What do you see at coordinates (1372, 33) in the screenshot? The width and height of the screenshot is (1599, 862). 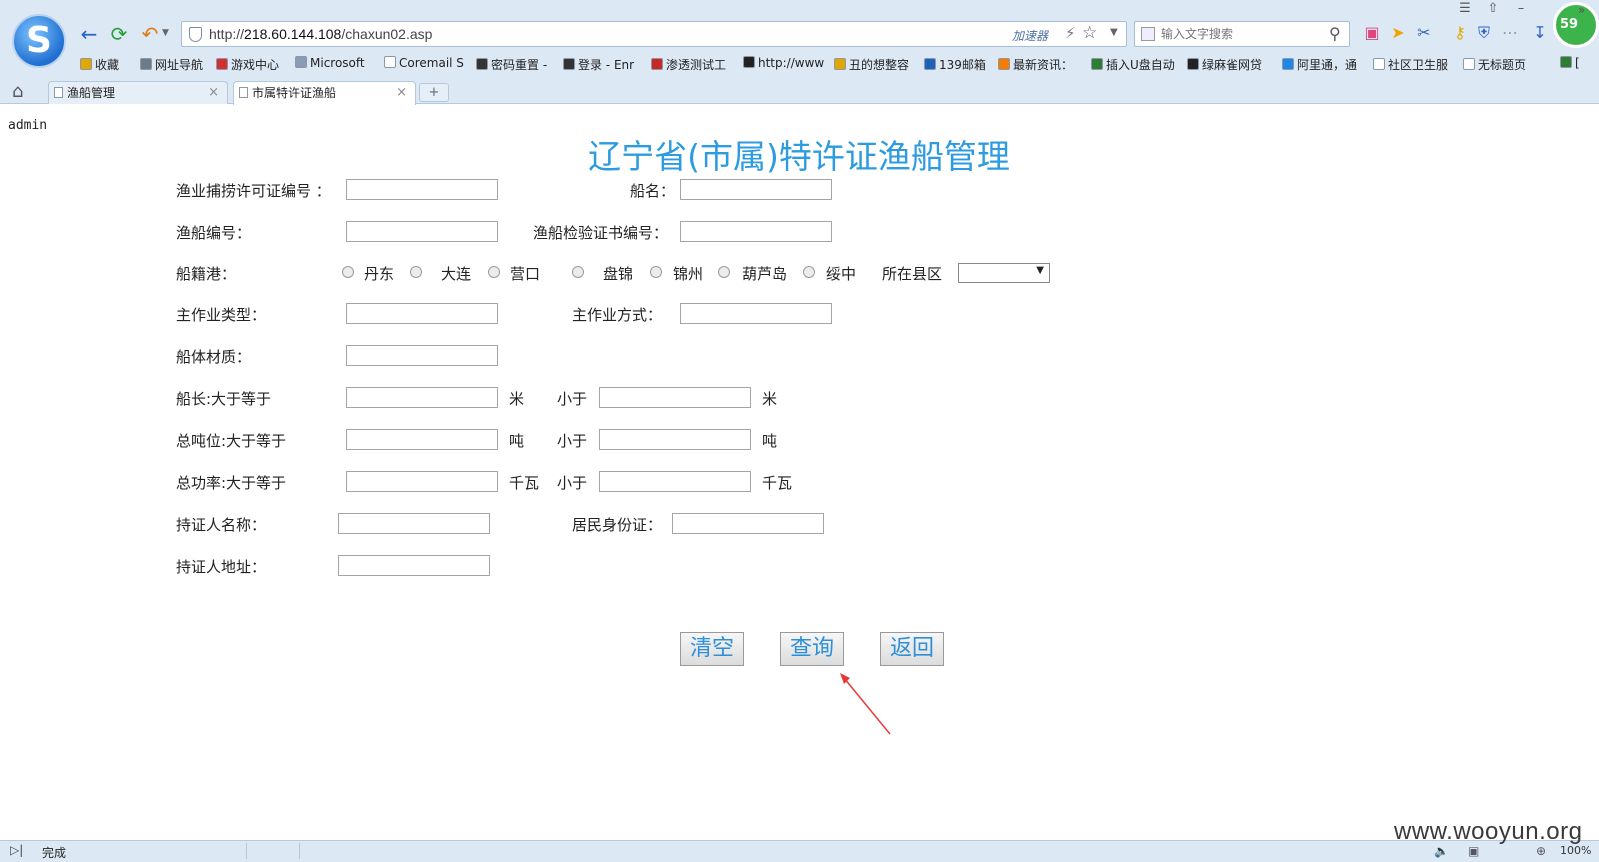 I see `gift-icon: ▣` at bounding box center [1372, 33].